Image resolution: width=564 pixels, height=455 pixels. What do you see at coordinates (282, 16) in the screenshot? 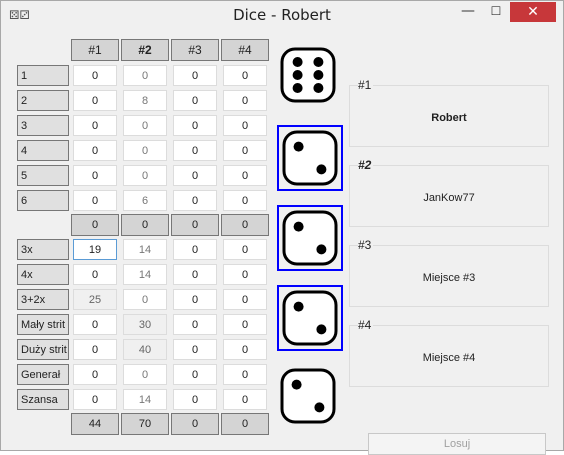
I see `title-bar: ⚄⚂ Dice - Robert — ☐ ✕` at bounding box center [282, 16].